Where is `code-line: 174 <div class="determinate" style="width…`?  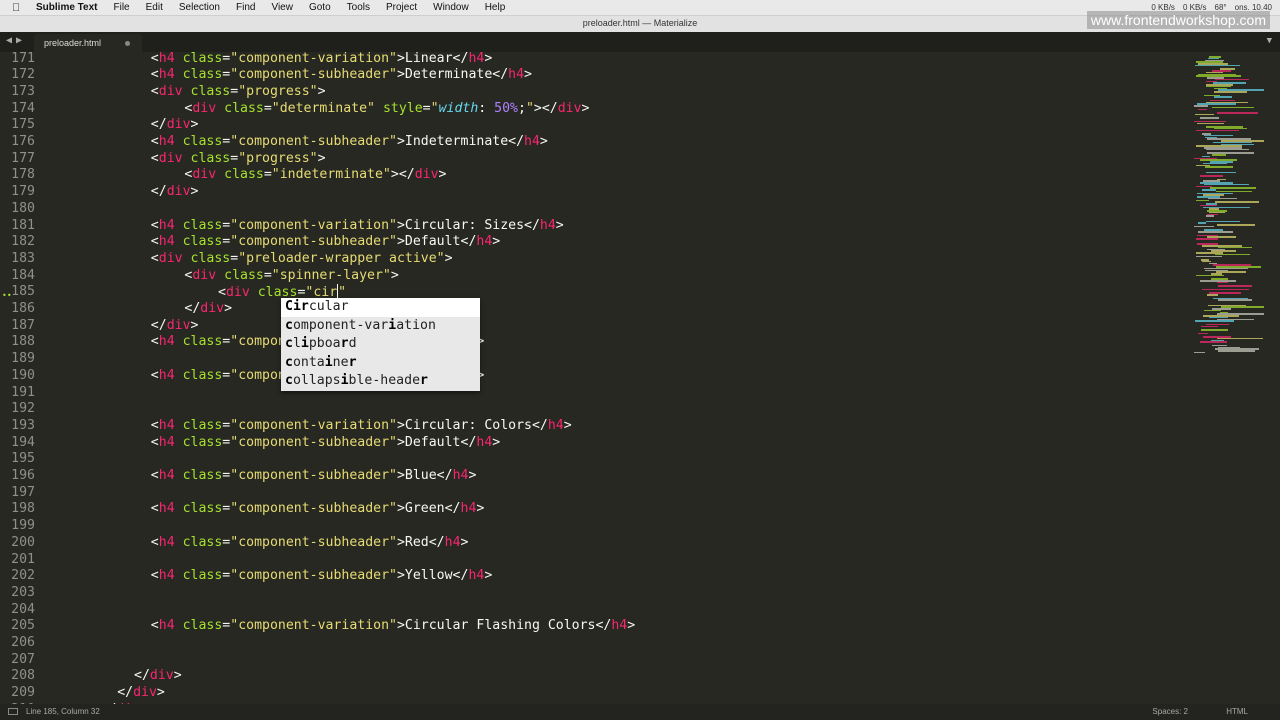 code-line: 174 <div class="determinate" style="width… is located at coordinates (595, 109).